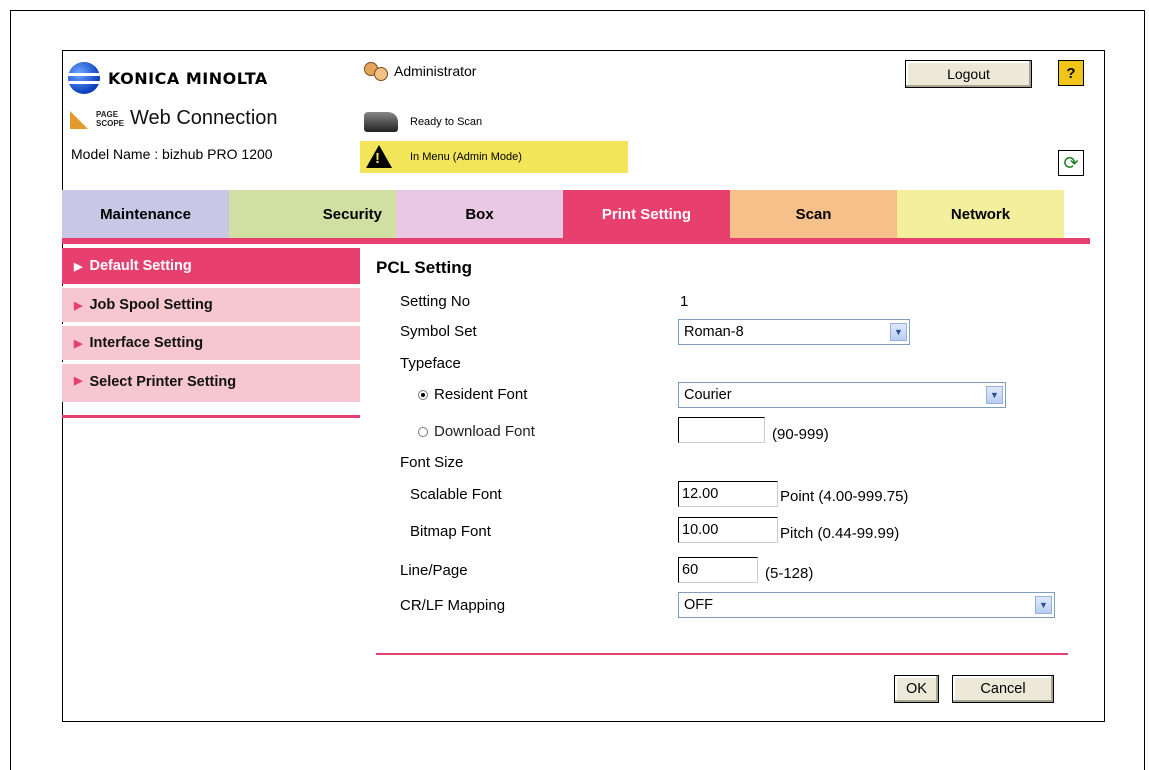  I want to click on konica-minolta-globe-icon, so click(84, 78).